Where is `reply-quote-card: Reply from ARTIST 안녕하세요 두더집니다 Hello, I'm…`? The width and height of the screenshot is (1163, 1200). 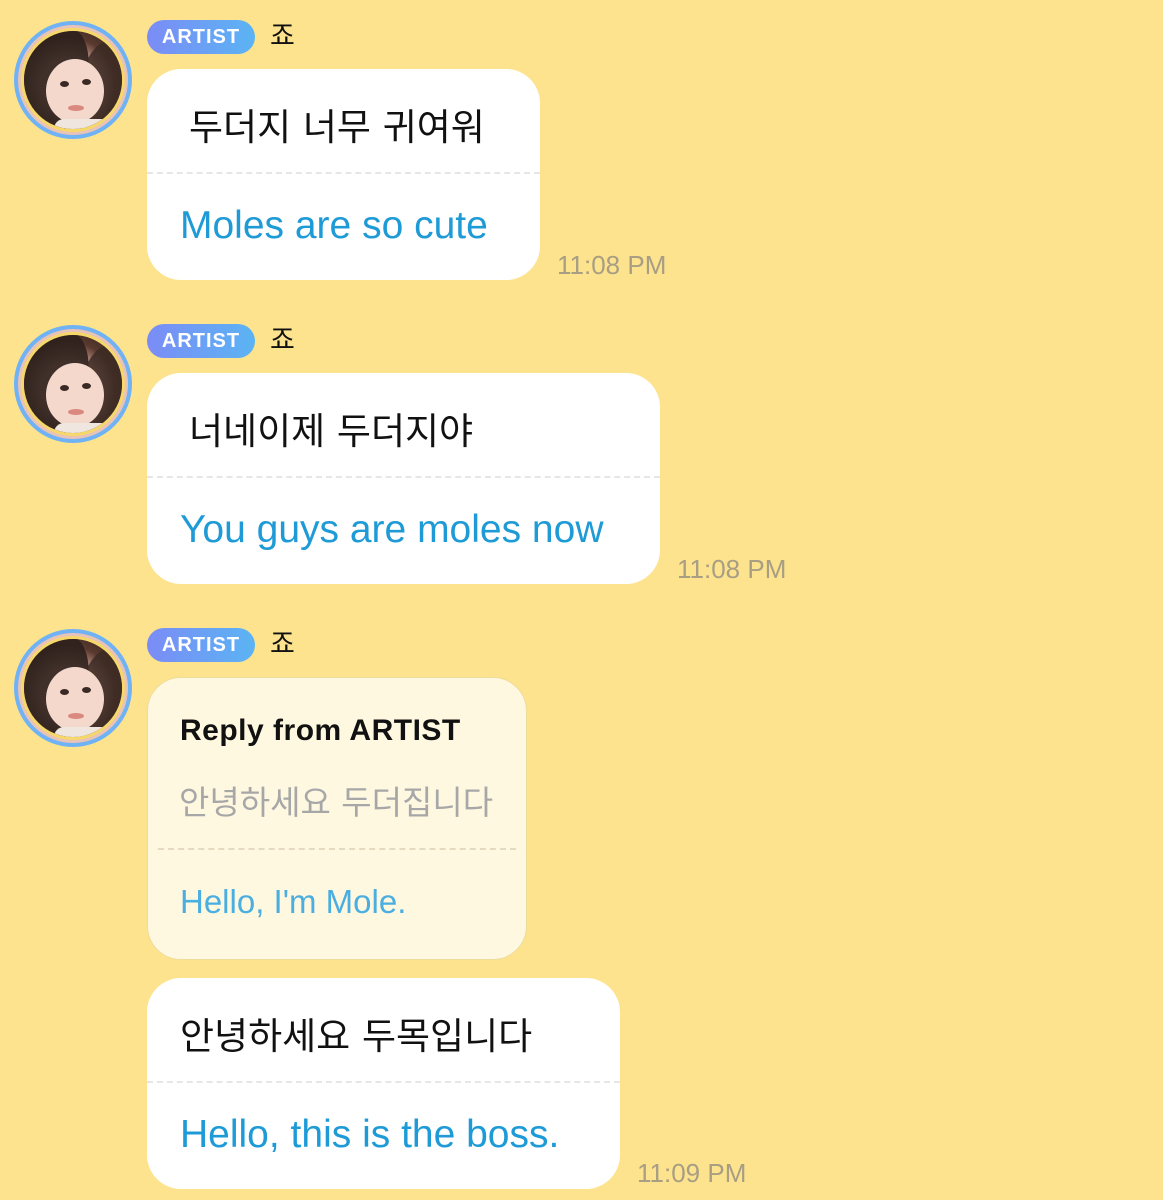 reply-quote-card: Reply from ARTIST 안녕하세요 두더집니다 Hello, I'm… is located at coordinates (337, 818).